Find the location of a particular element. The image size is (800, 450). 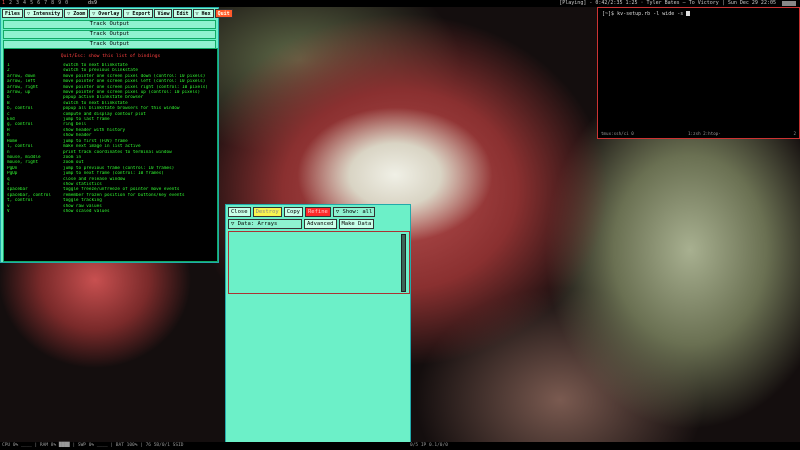

cursor is located at coordinates (688, 13).